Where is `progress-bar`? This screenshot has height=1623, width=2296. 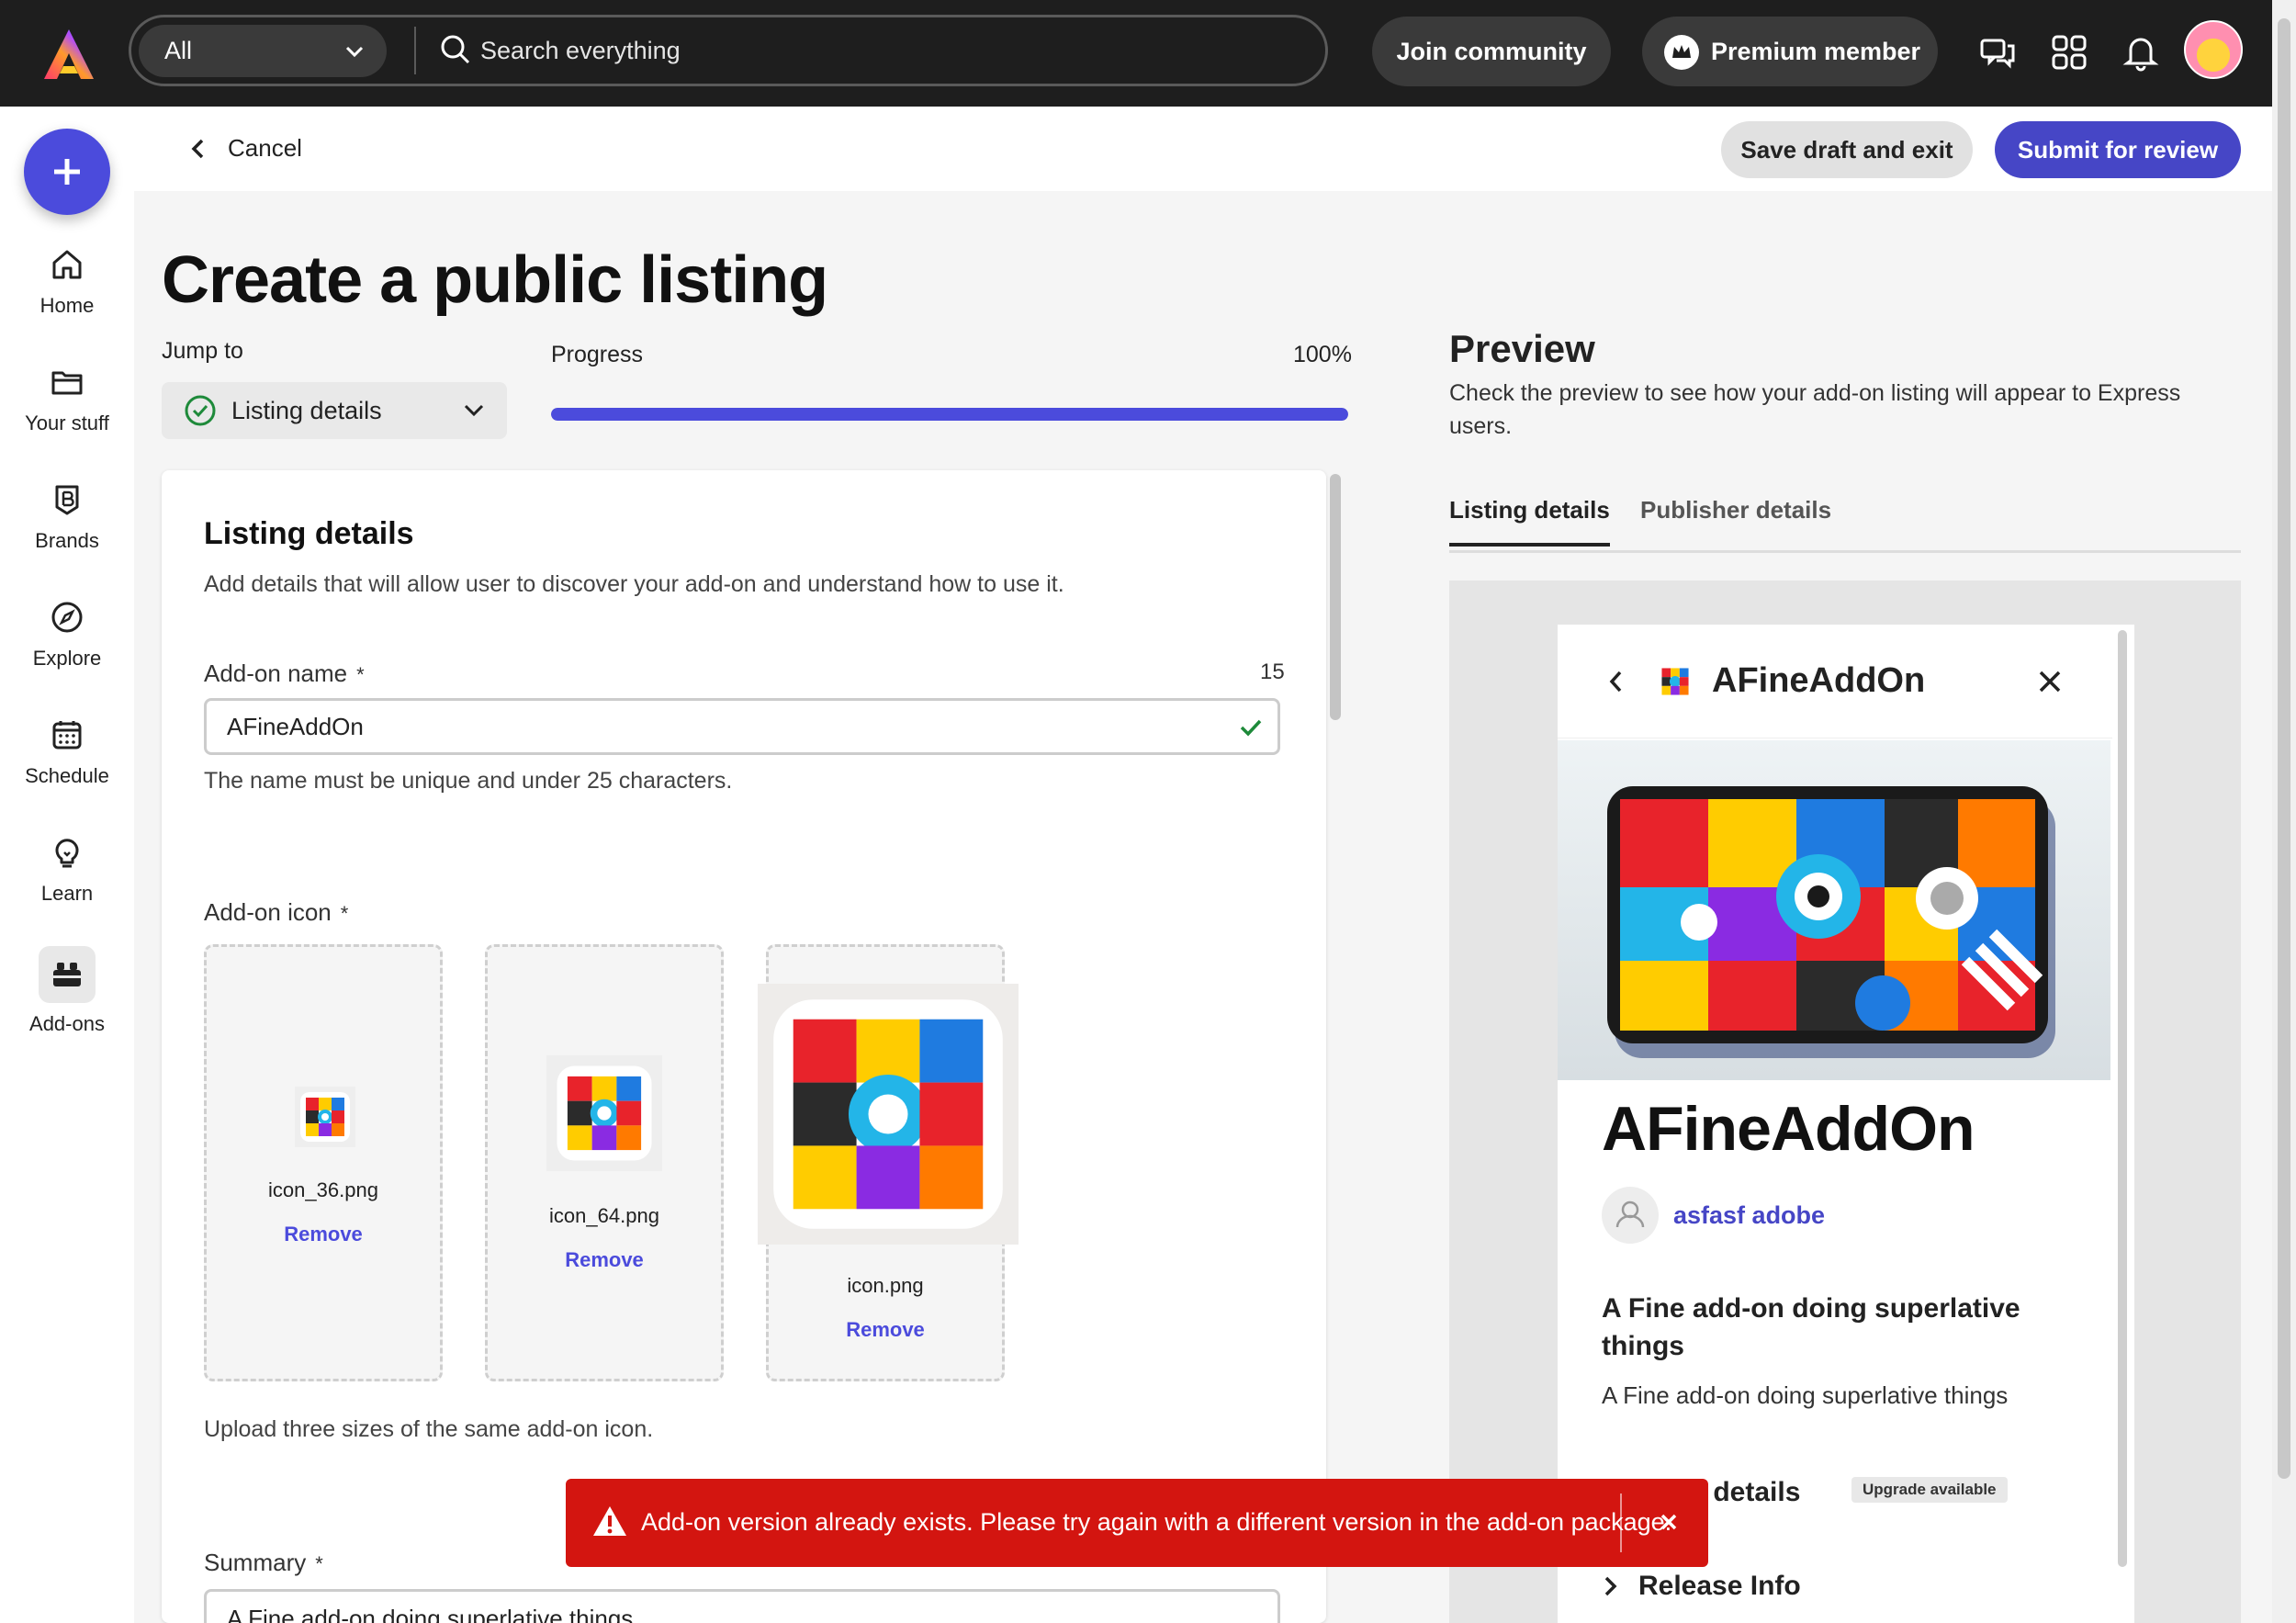
progress-bar is located at coordinates (949, 414).